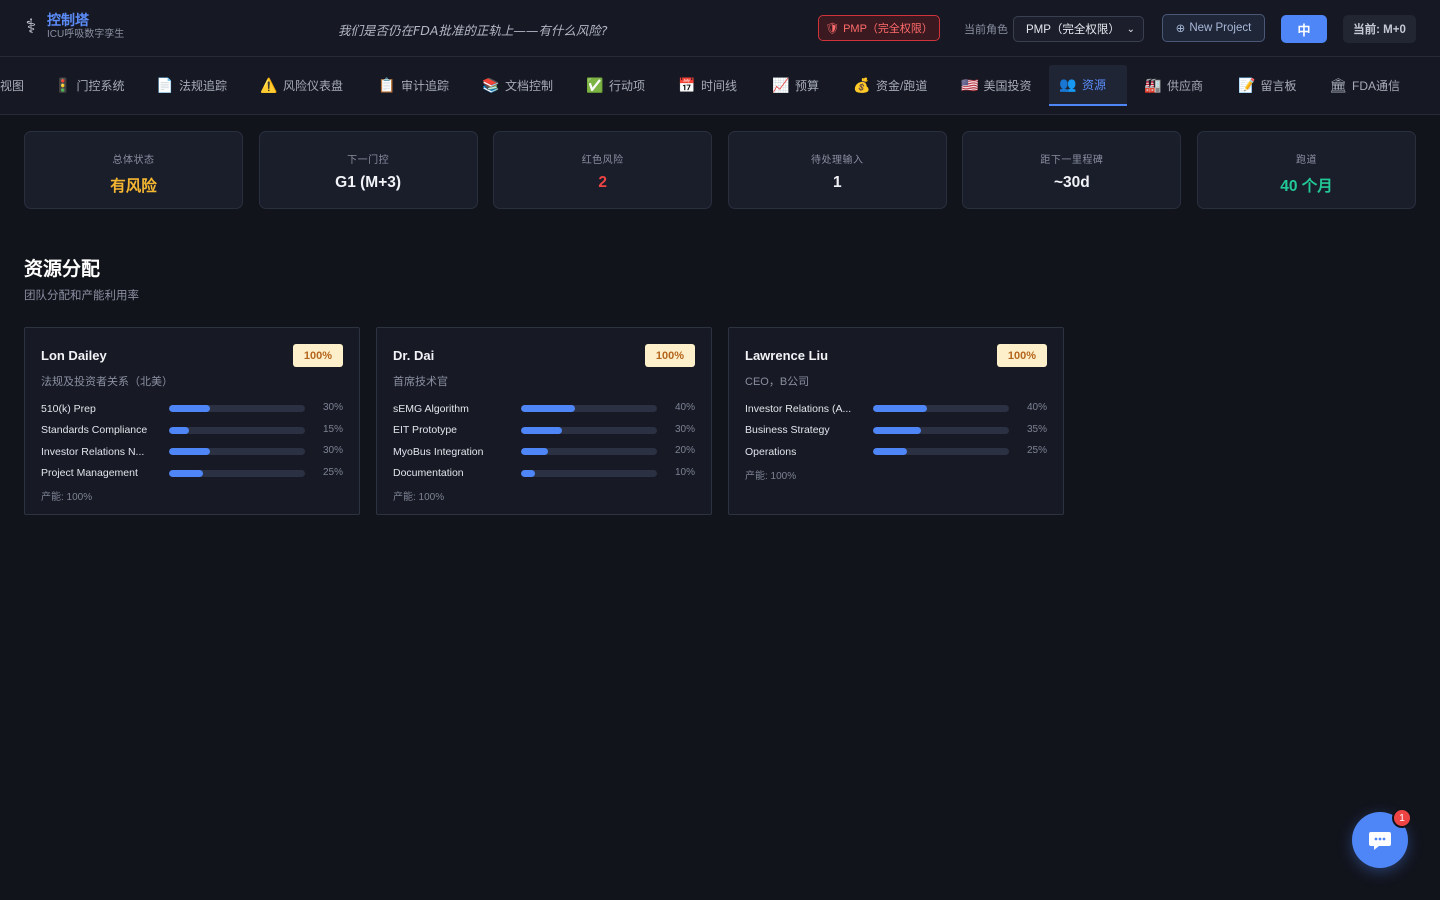 The width and height of the screenshot is (1440, 900). Describe the element at coordinates (74, 355) in the screenshot. I see `person-name: Lon Dailey` at that location.